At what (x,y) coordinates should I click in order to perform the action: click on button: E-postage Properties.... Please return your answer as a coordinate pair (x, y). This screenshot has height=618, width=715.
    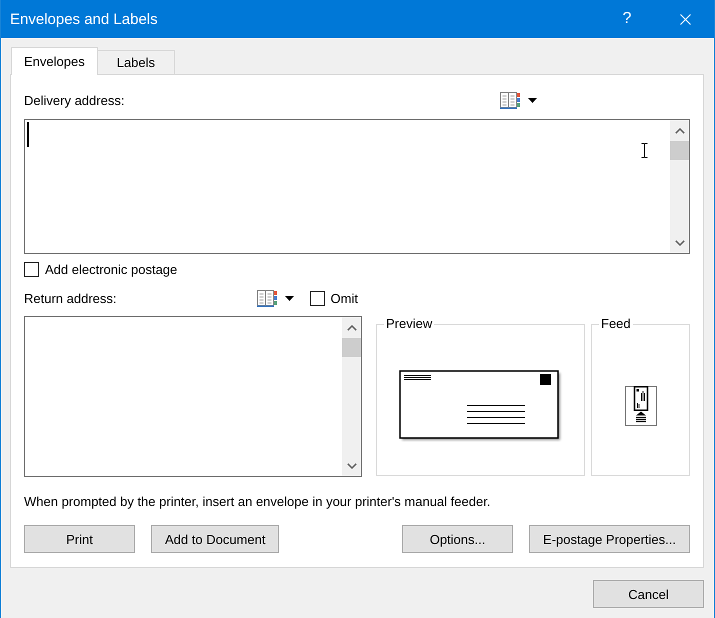
    Looking at the image, I should click on (609, 539).